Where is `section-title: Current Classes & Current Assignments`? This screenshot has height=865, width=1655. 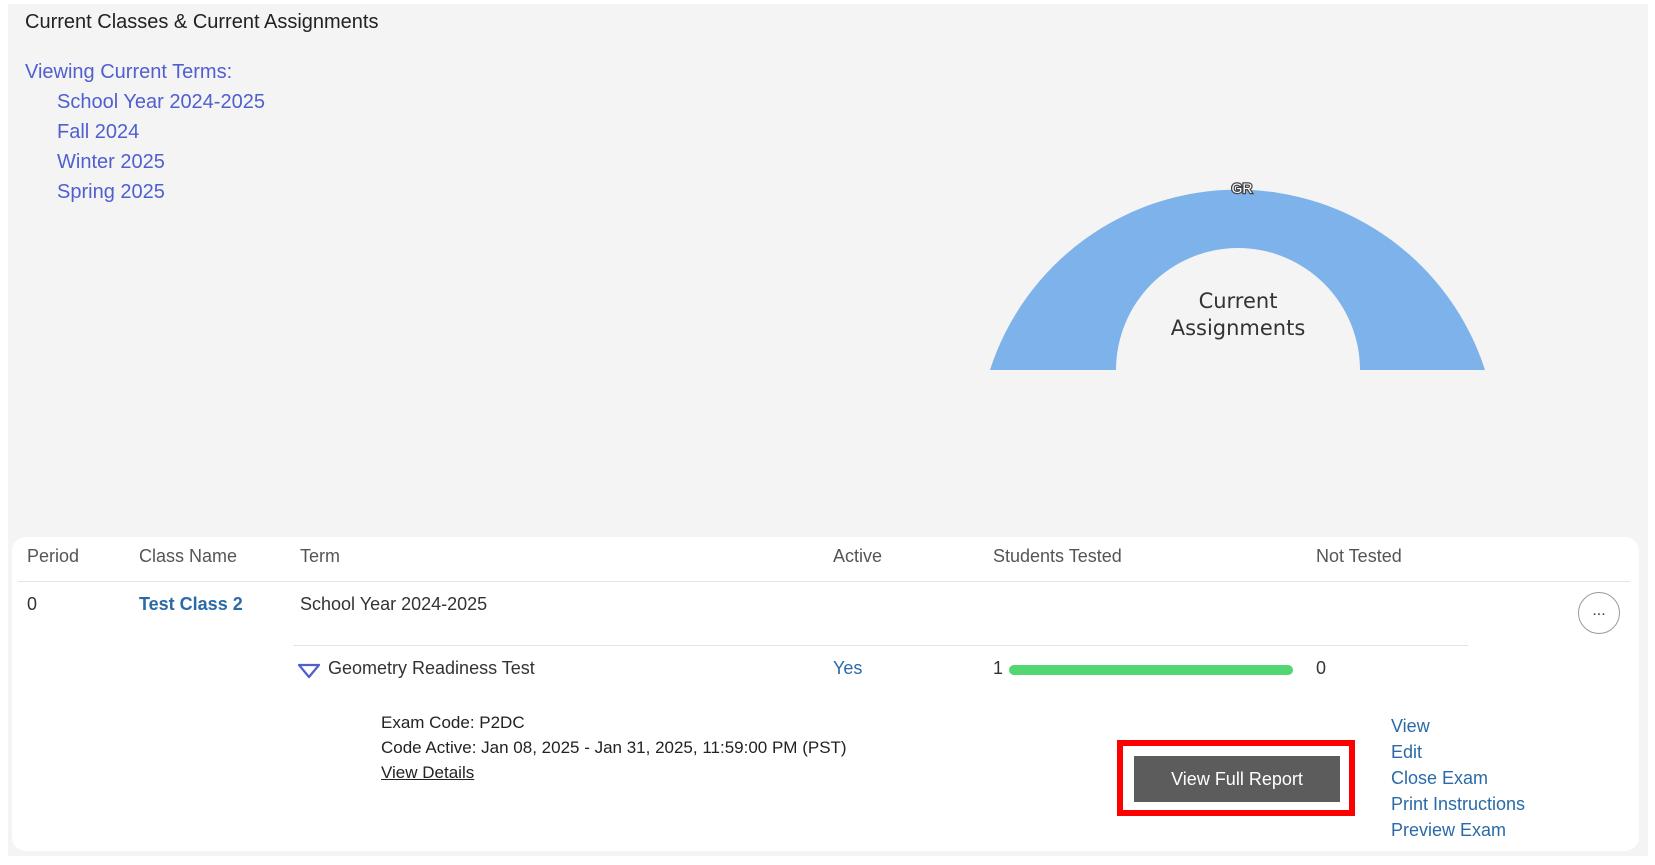
section-title: Current Classes & Current Assignments is located at coordinates (202, 22).